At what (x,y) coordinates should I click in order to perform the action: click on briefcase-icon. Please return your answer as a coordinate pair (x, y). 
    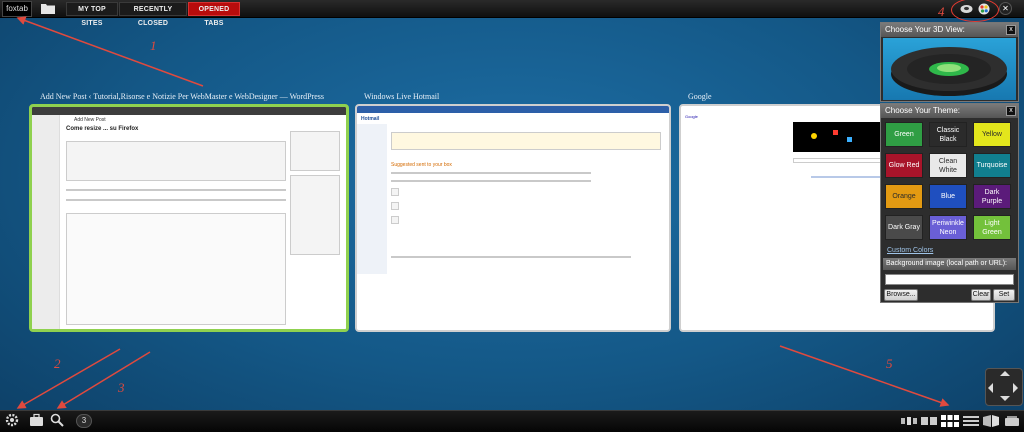
    Looking at the image, I should click on (36, 420).